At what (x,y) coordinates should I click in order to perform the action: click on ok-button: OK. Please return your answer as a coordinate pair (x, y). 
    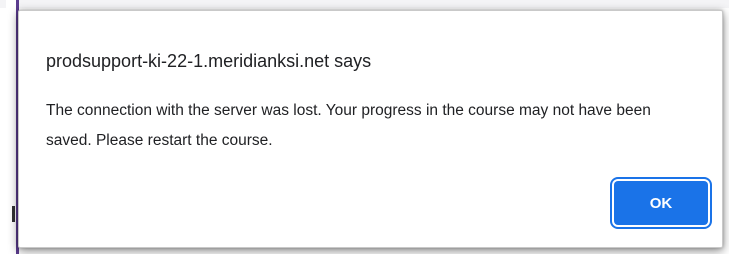
    Looking at the image, I should click on (661, 203).